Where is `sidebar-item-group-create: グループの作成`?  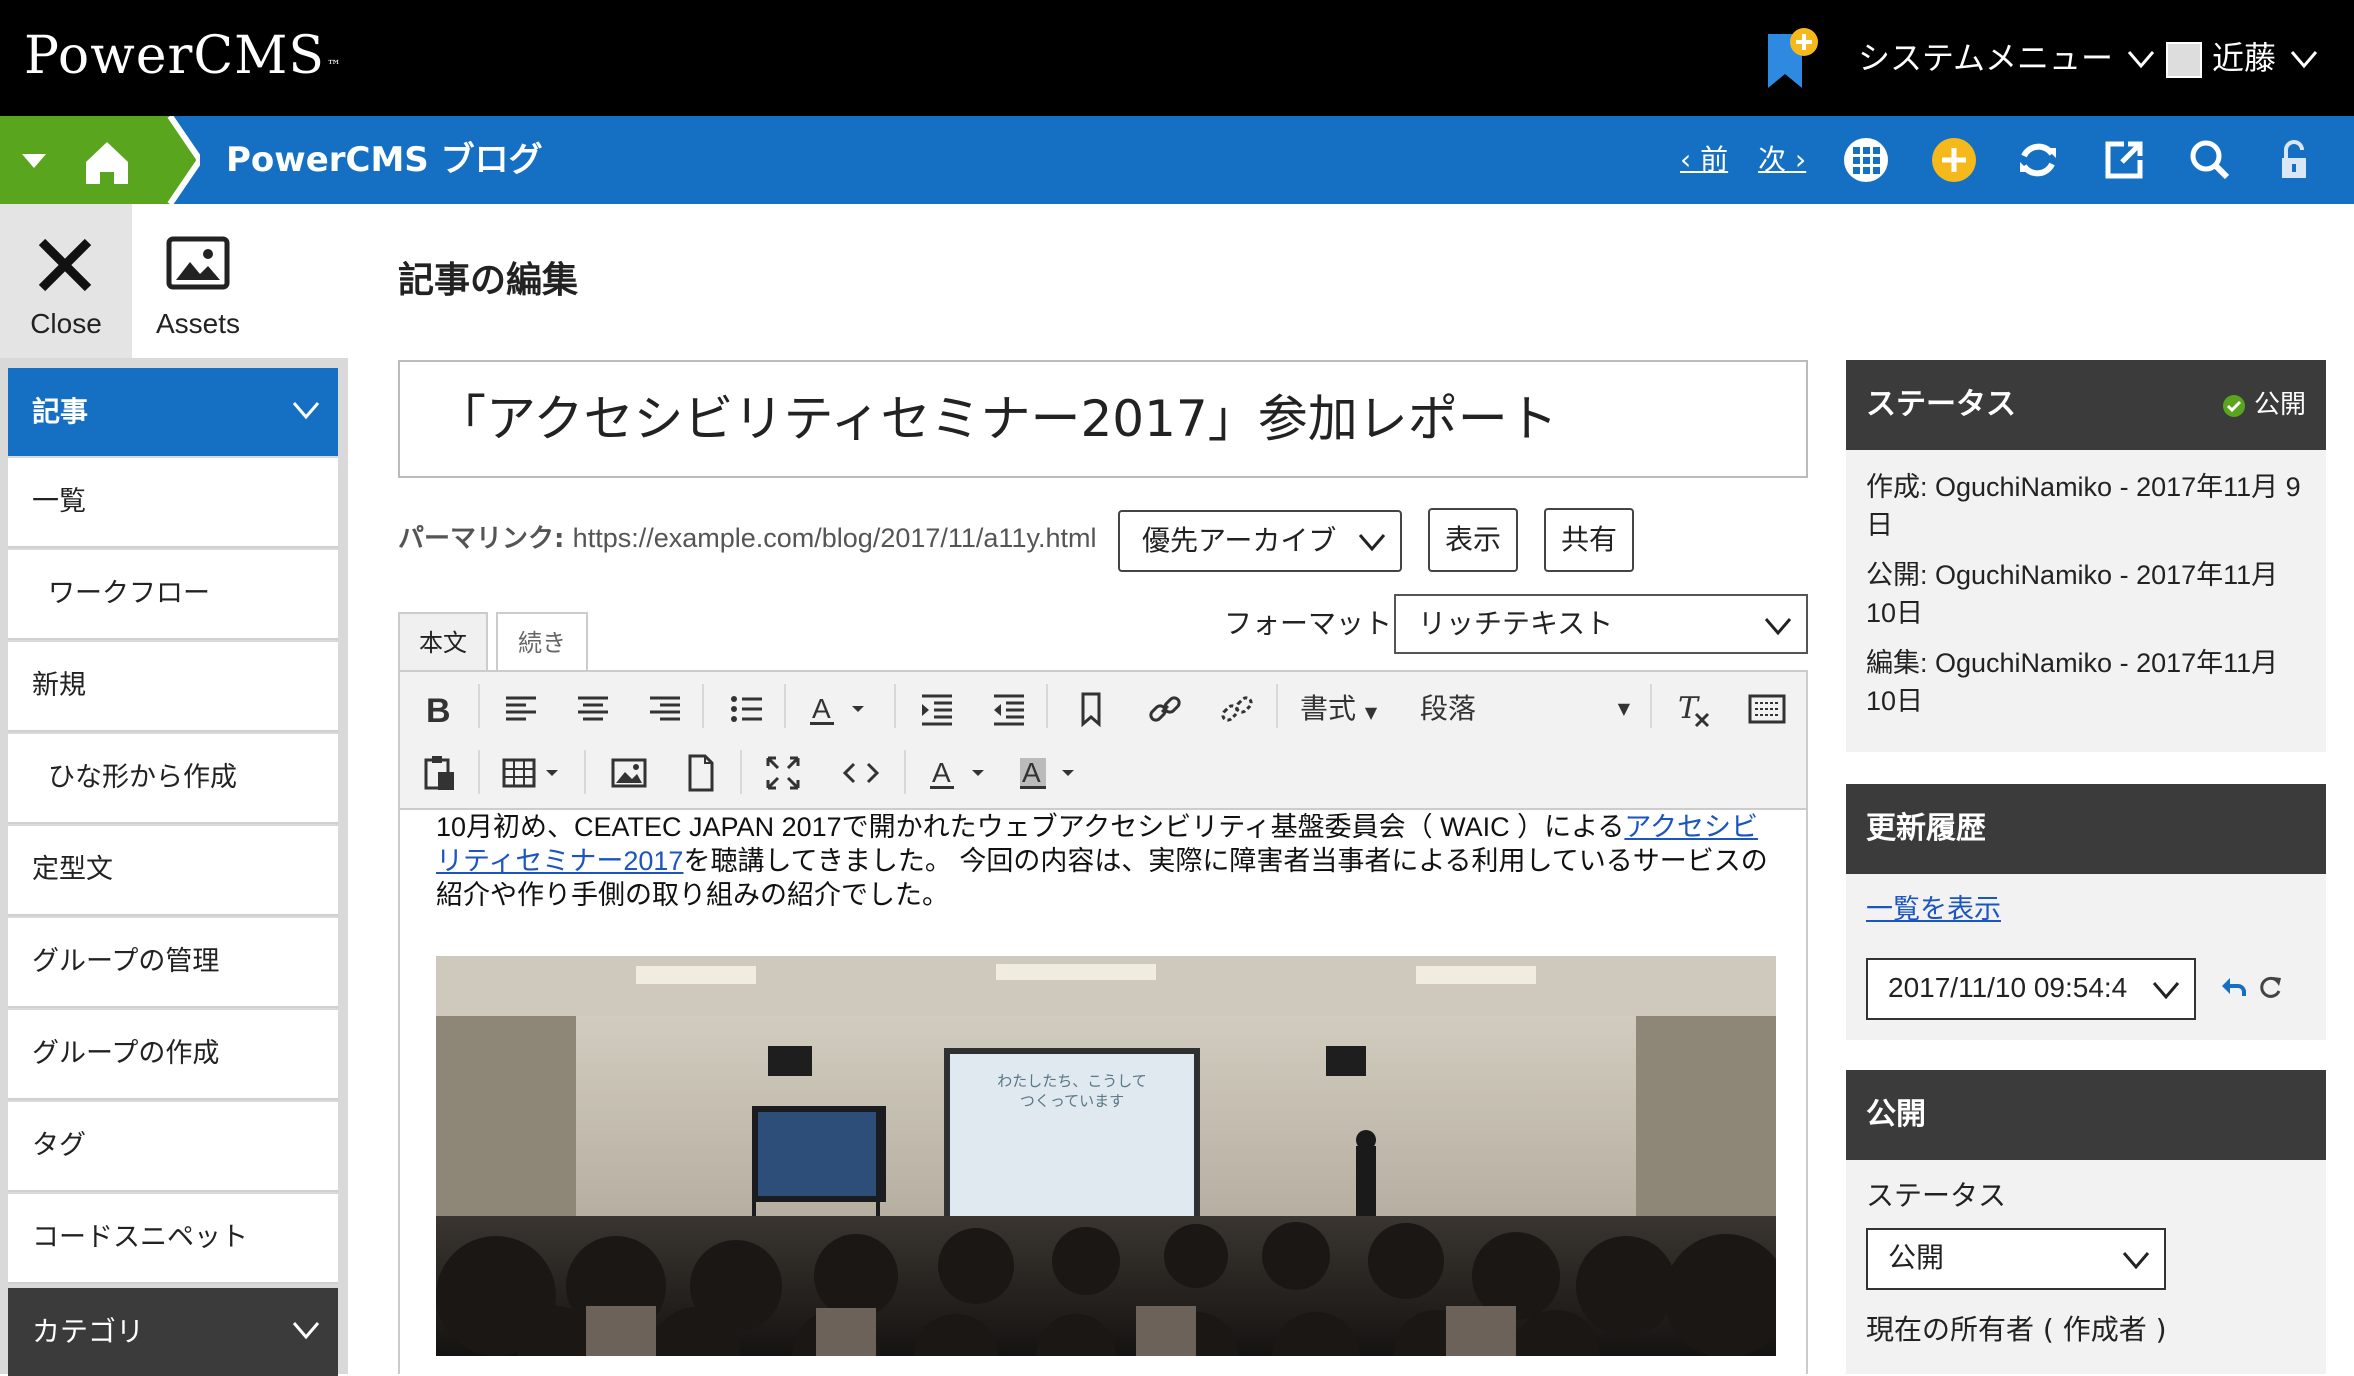 sidebar-item-group-create: グループの作成 is located at coordinates (173, 1055).